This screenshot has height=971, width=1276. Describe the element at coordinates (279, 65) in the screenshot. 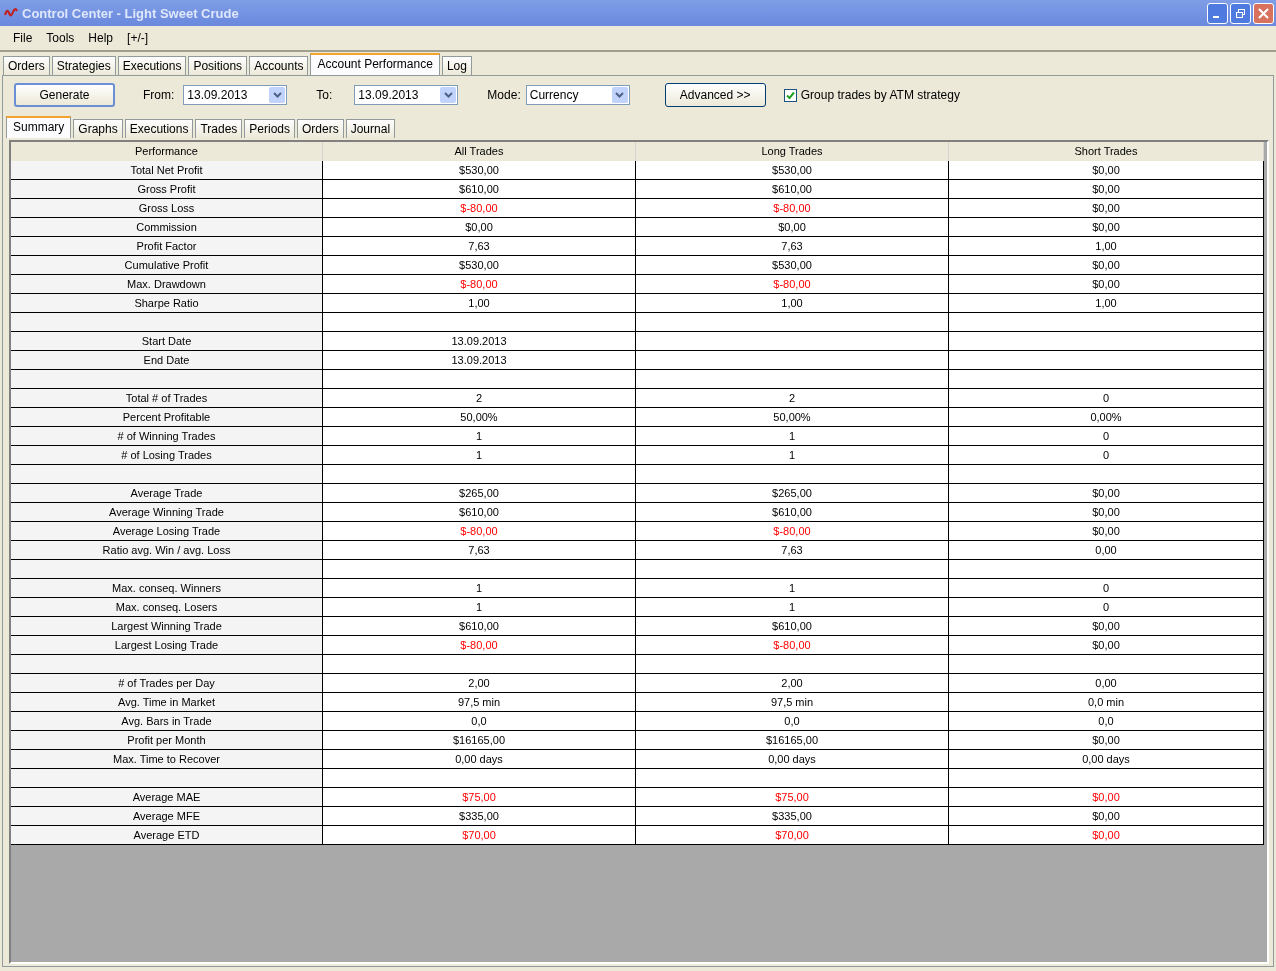

I see `tab: Accounts` at that location.